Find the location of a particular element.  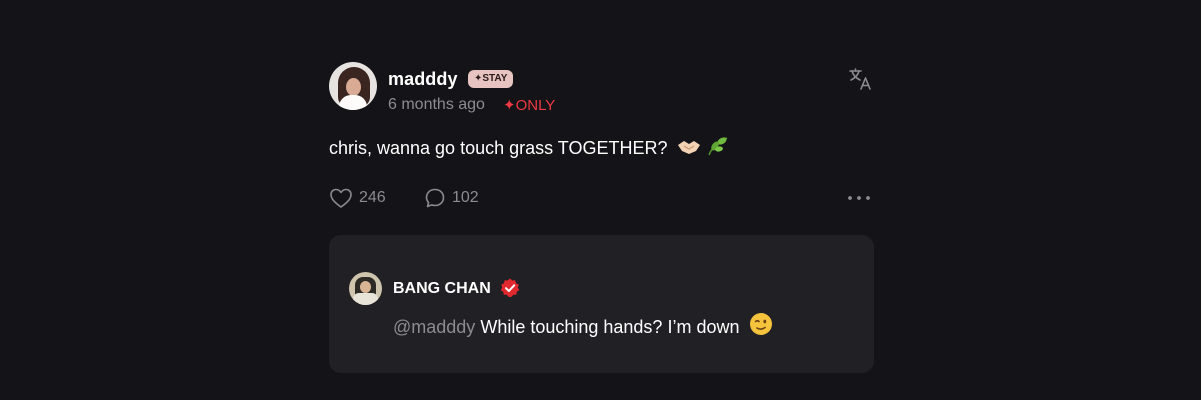

like-count: 246 is located at coordinates (372, 197).